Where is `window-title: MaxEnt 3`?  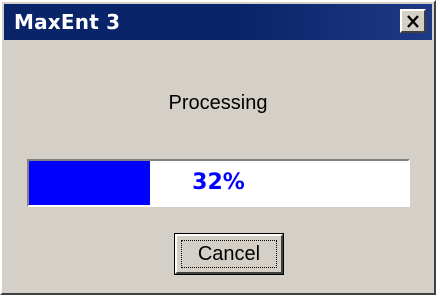 window-title: MaxEnt 3 is located at coordinates (67, 22).